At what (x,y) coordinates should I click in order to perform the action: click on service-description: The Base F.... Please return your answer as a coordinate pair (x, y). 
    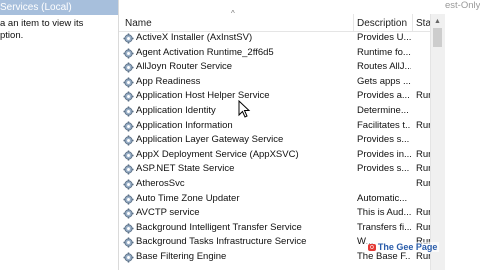
    Looking at the image, I should click on (384, 256).